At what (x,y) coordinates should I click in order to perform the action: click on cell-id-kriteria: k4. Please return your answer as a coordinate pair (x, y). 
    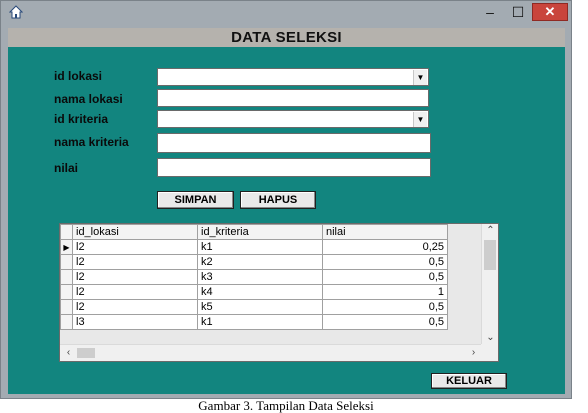
    Looking at the image, I should click on (260, 292).